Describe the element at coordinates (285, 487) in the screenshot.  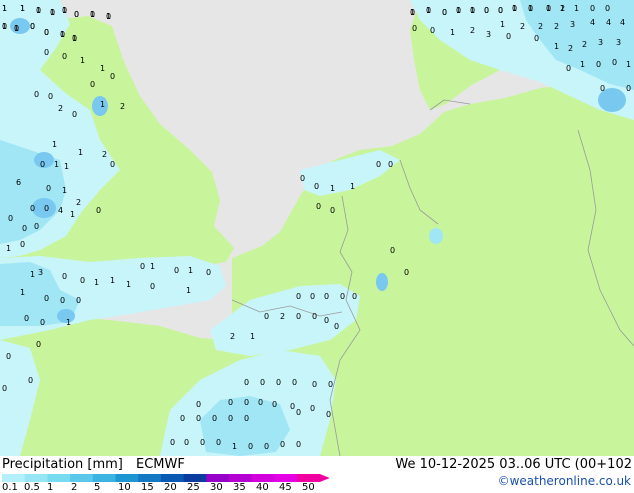
I see `colorbar-tick-label: 45` at that location.